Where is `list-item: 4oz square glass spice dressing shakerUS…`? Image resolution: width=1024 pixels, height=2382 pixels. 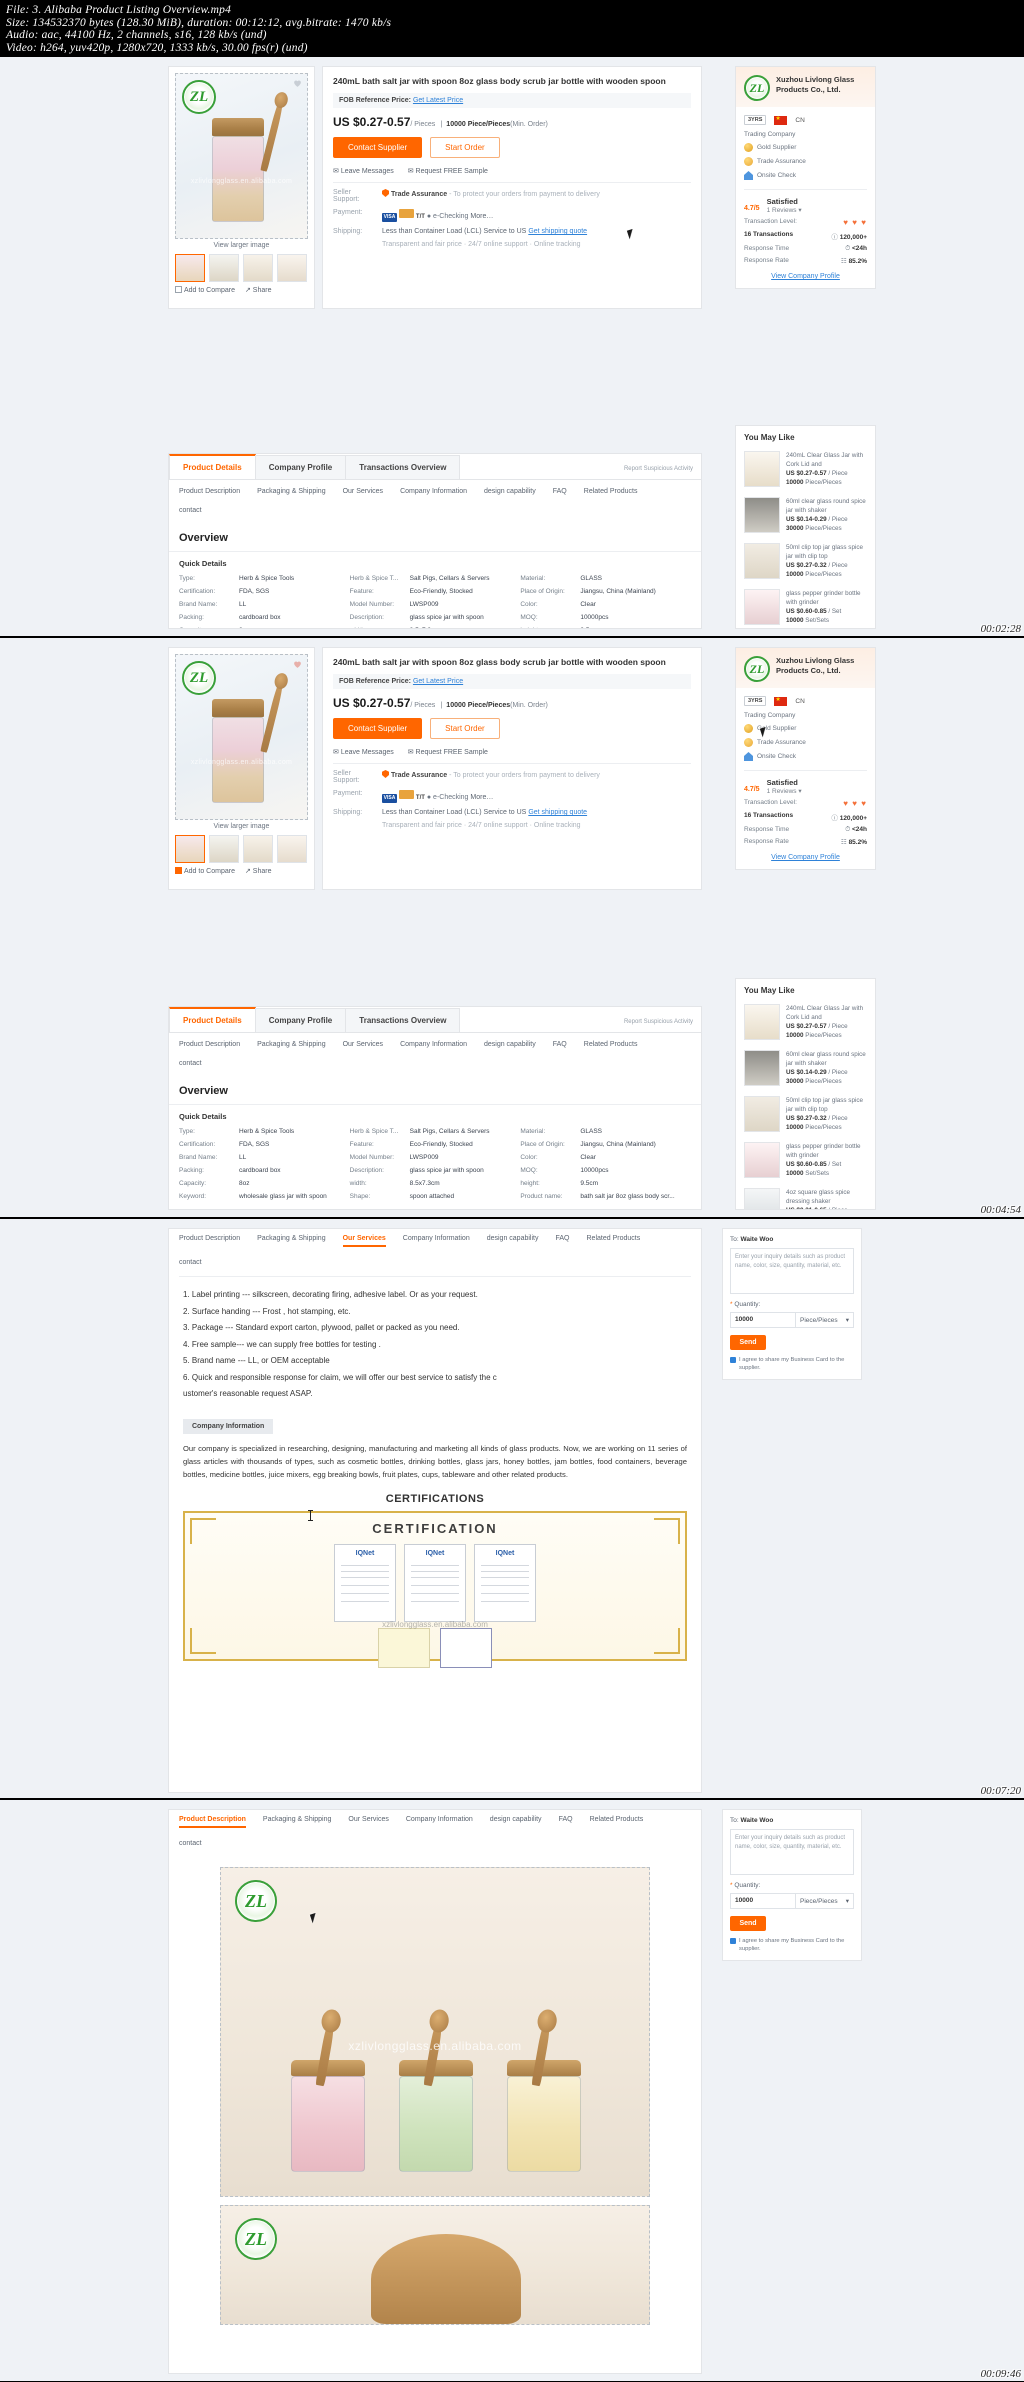 list-item: 4oz square glass spice dressing shakerUS… is located at coordinates (805, 1196).